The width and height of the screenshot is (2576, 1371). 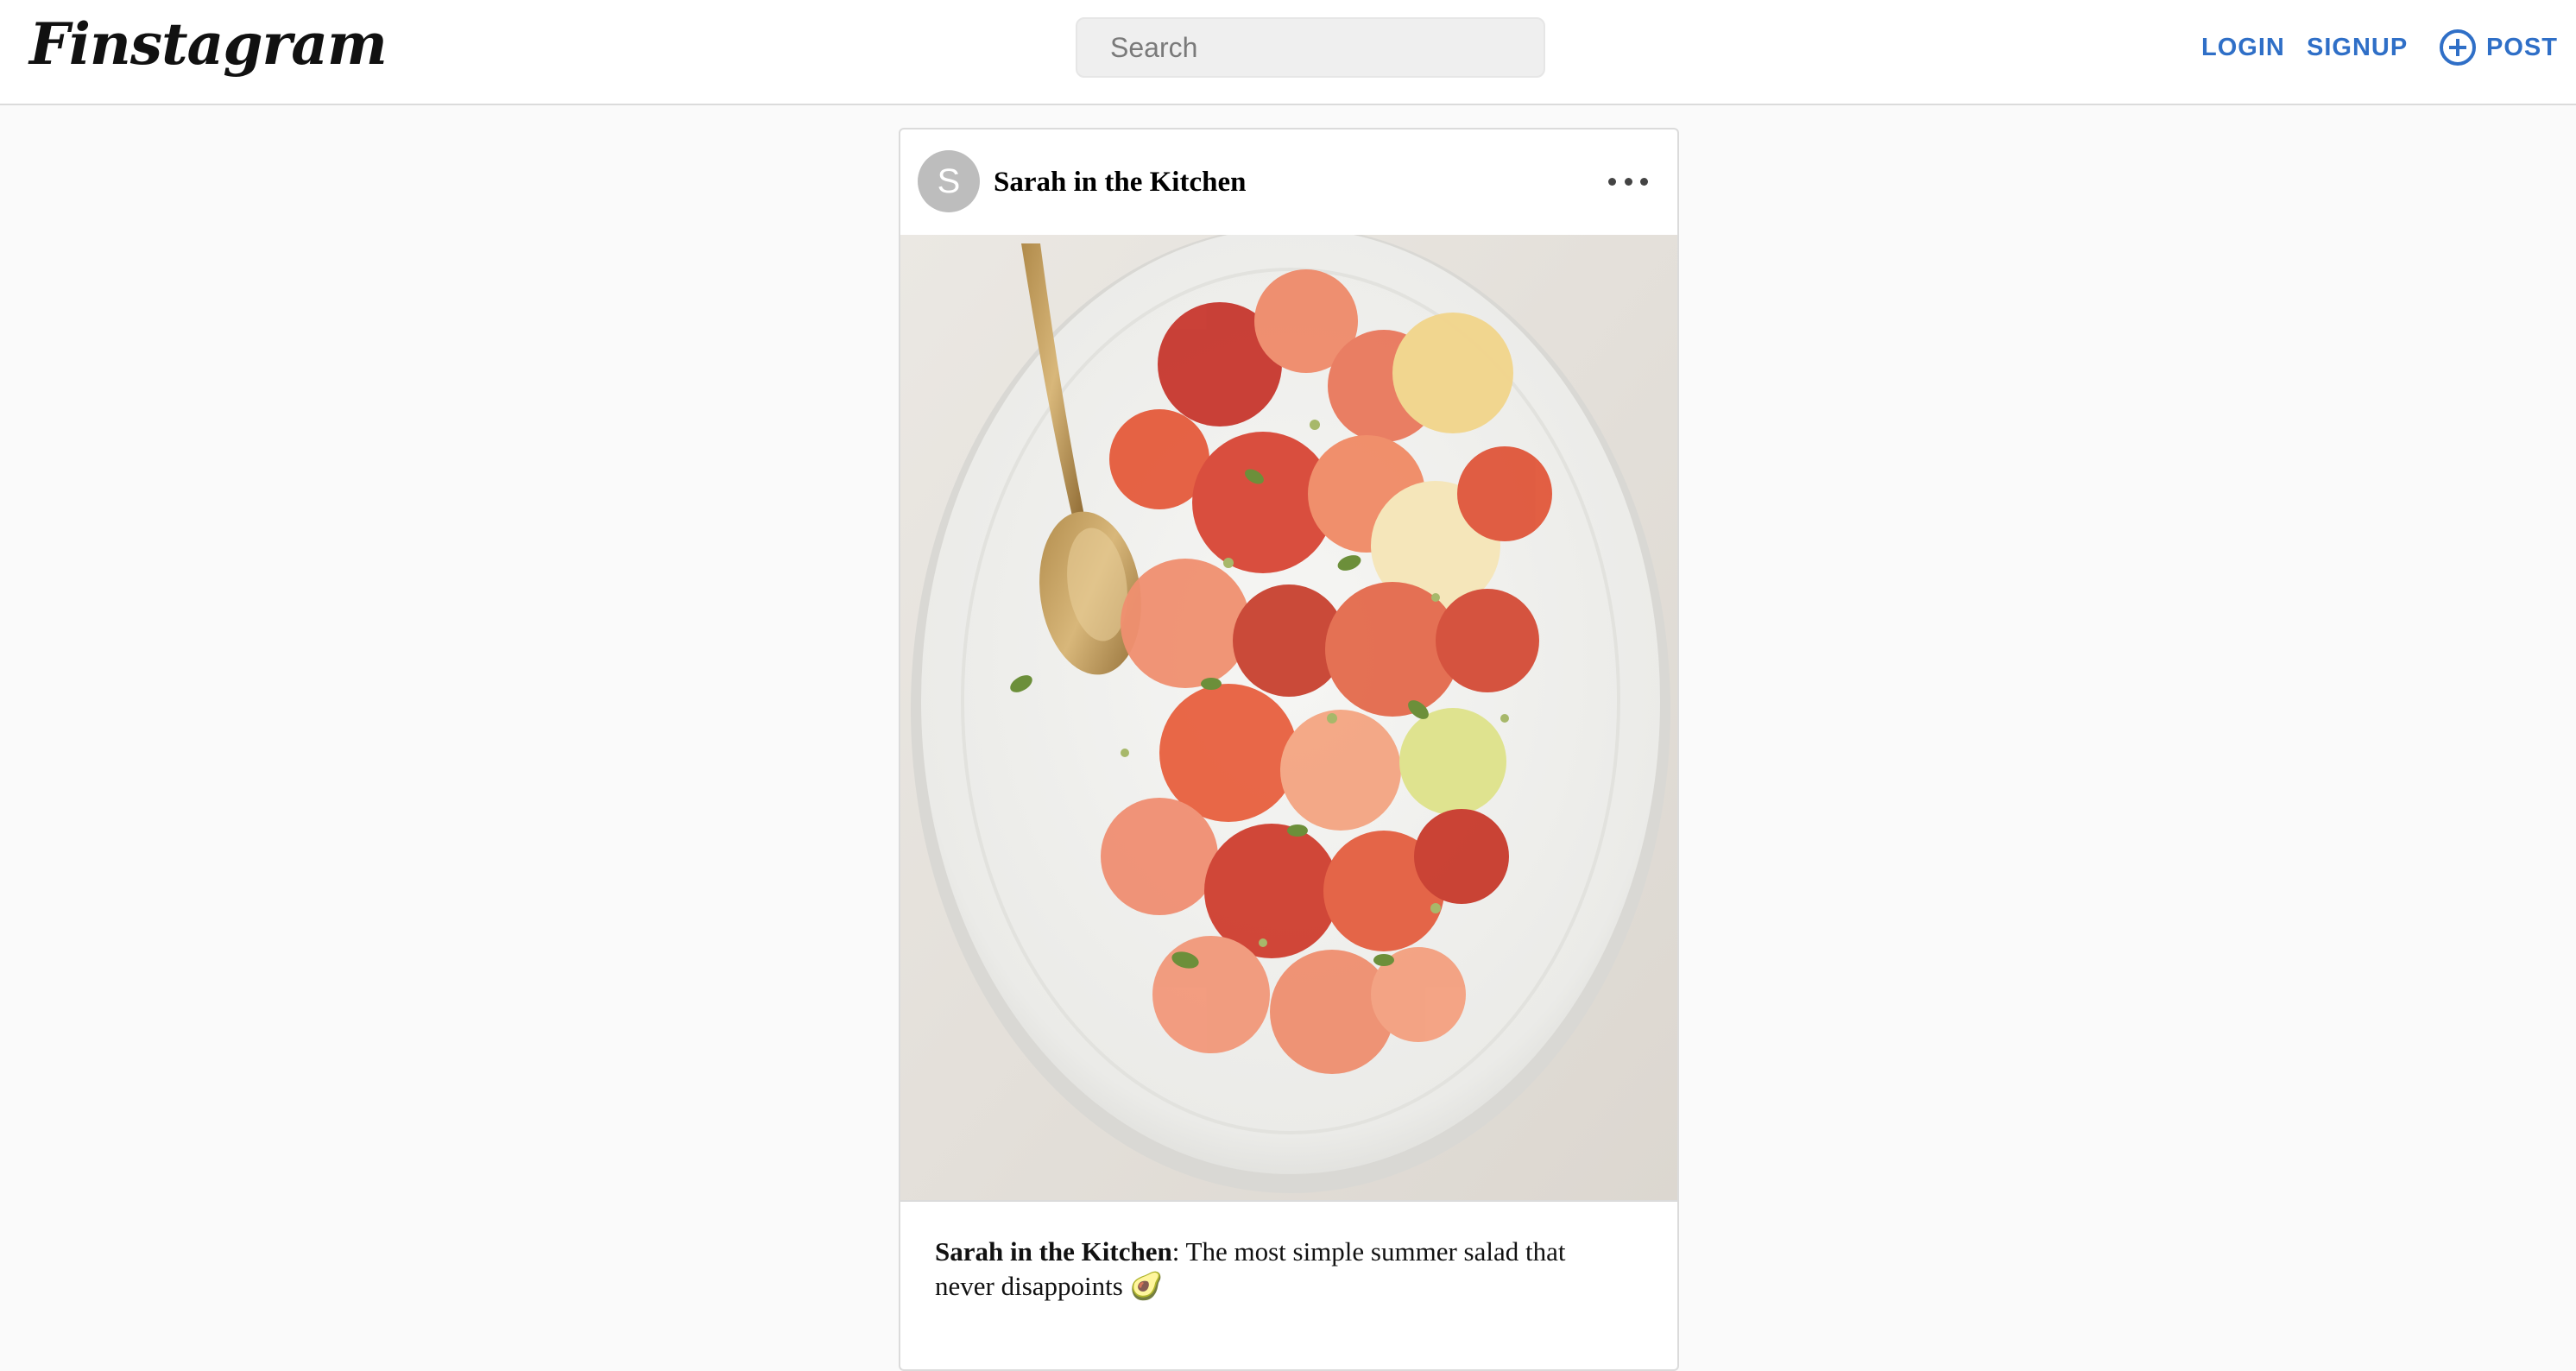 What do you see at coordinates (1310, 47) in the screenshot?
I see `search-input` at bounding box center [1310, 47].